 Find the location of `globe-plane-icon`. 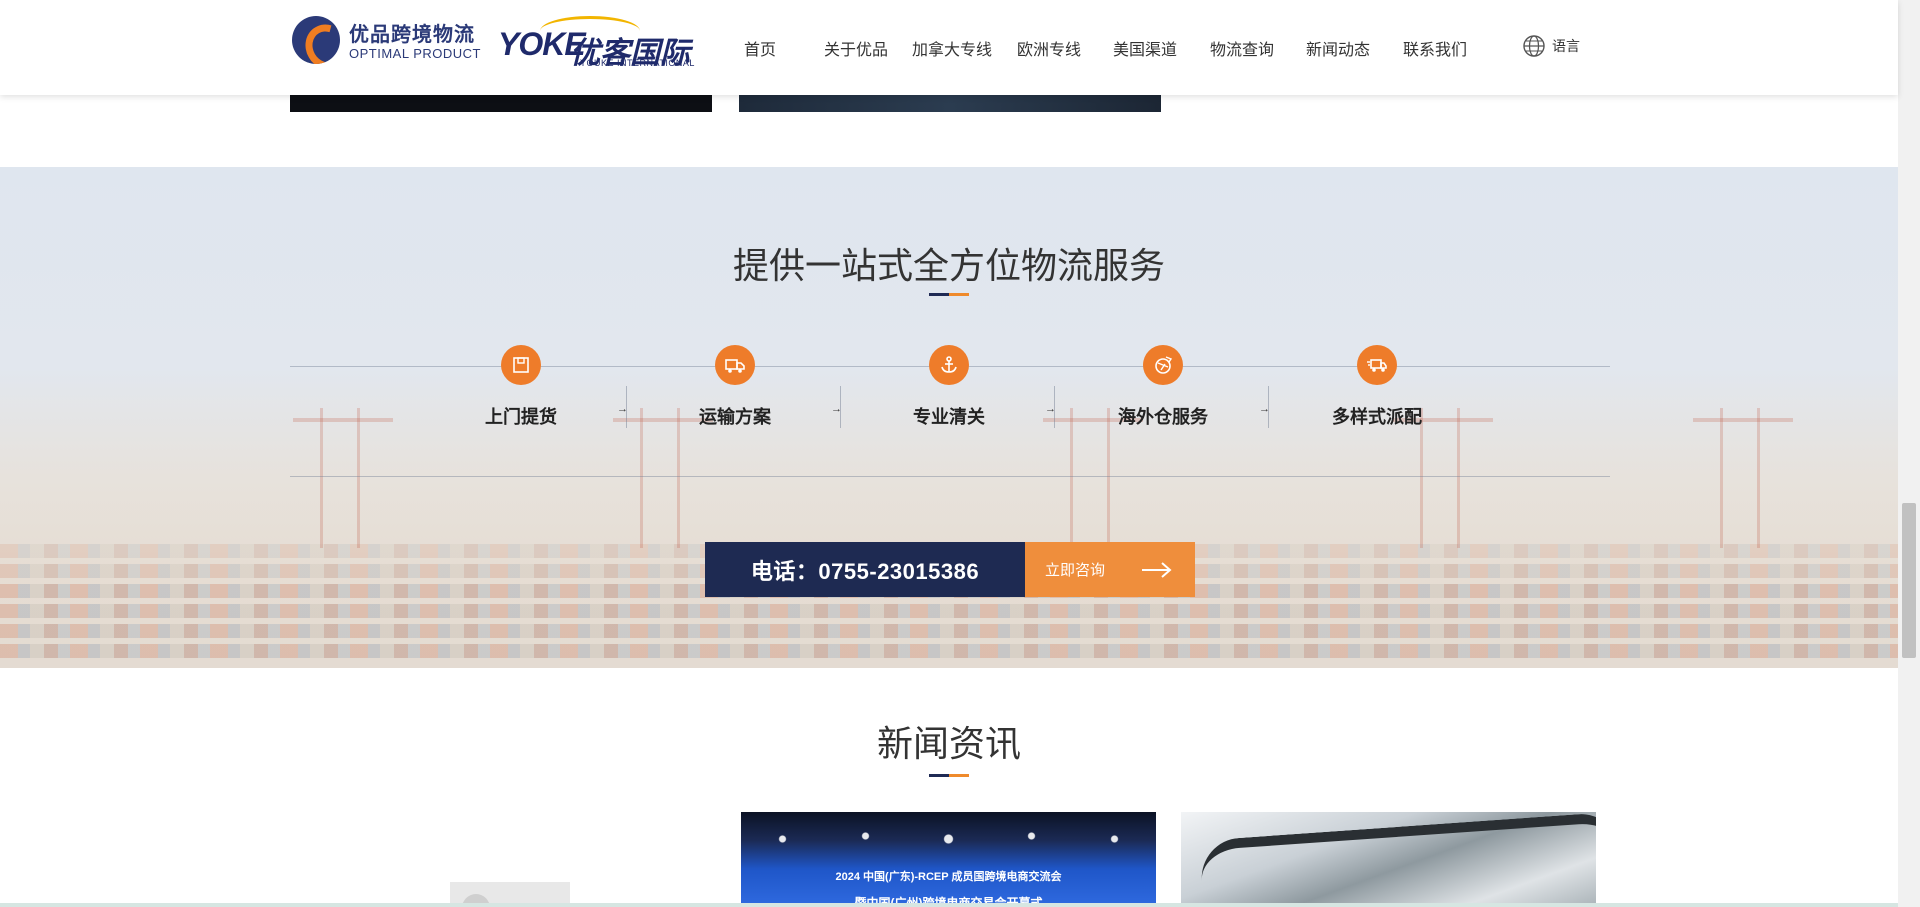

globe-plane-icon is located at coordinates (1163, 365).